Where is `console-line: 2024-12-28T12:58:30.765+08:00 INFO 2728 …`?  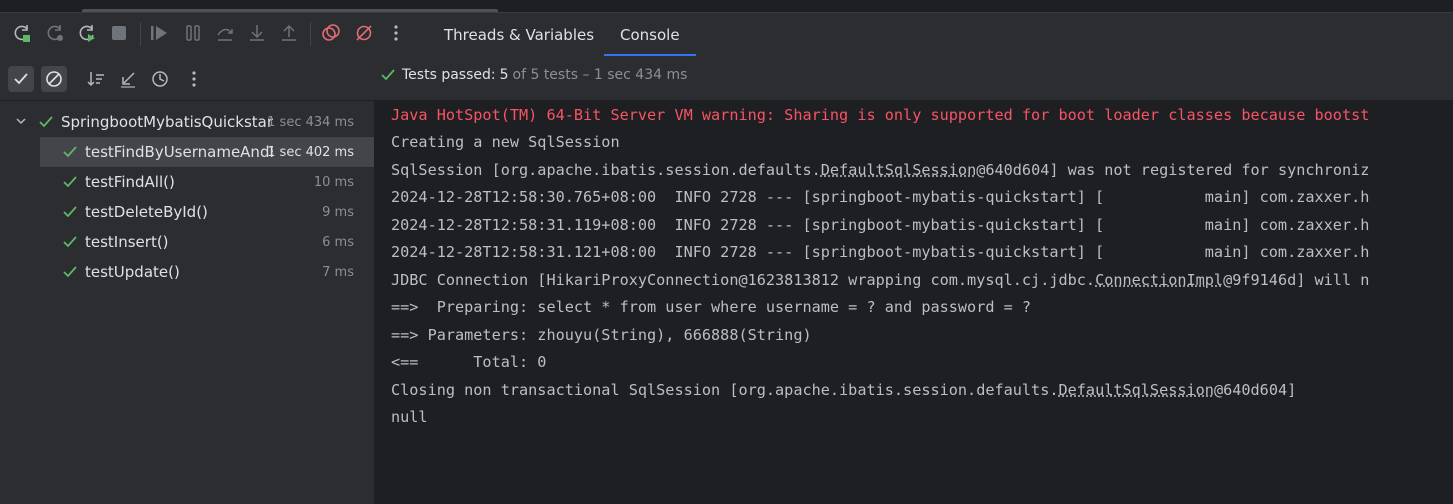 console-line: 2024-12-28T12:58:30.765+08:00 INFO 2728 … is located at coordinates (880, 197).